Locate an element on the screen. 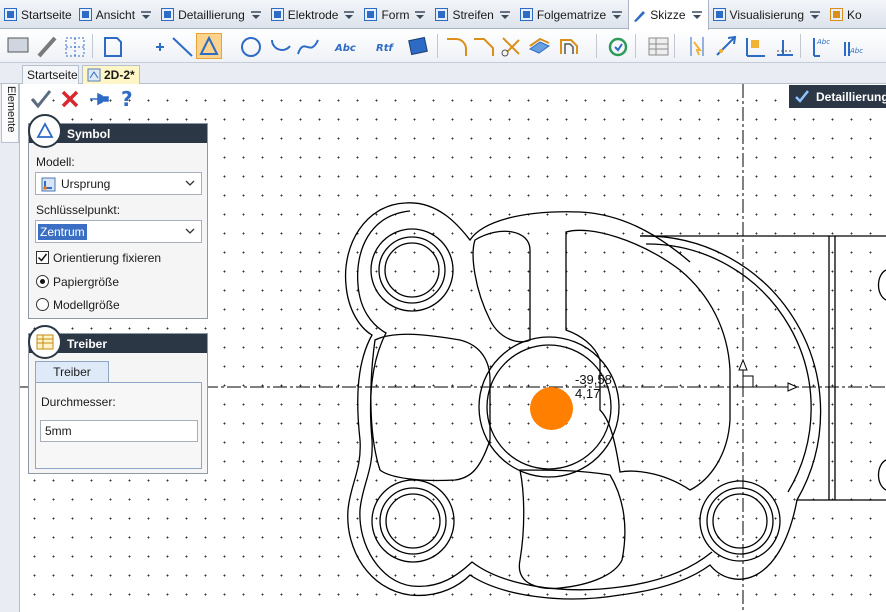 This screenshot has height=612, width=886. ribbon-tab-form: Form is located at coordinates (395, 14).